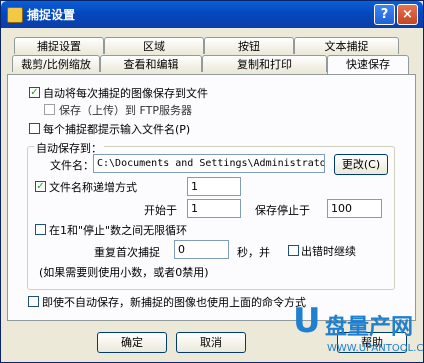  I want to click on help-title-button: ?, so click(384, 14).